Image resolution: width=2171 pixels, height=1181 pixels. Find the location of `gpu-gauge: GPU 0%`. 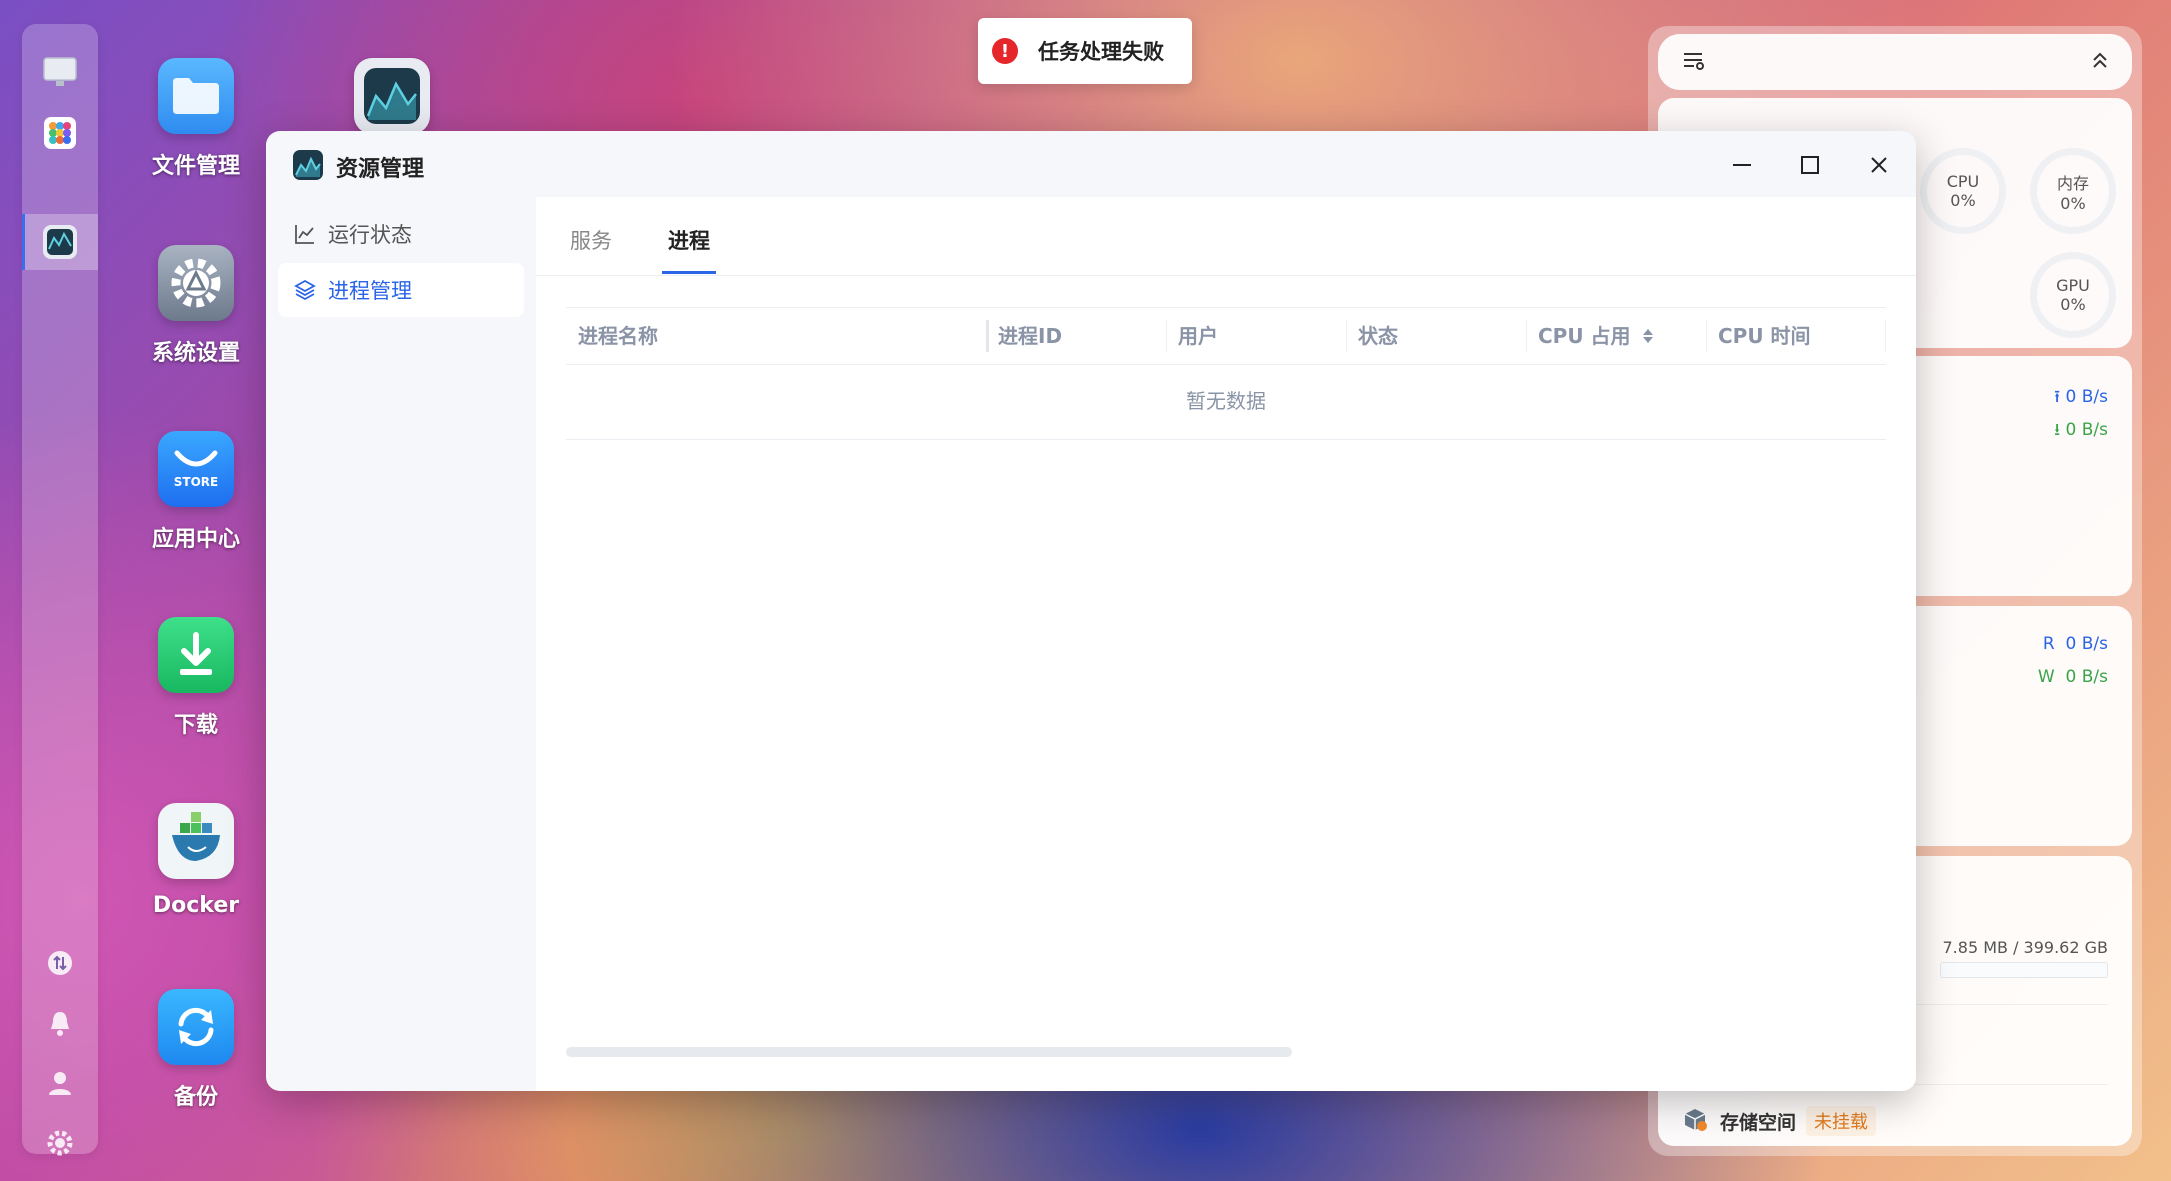

gpu-gauge: GPU 0% is located at coordinates (2073, 295).